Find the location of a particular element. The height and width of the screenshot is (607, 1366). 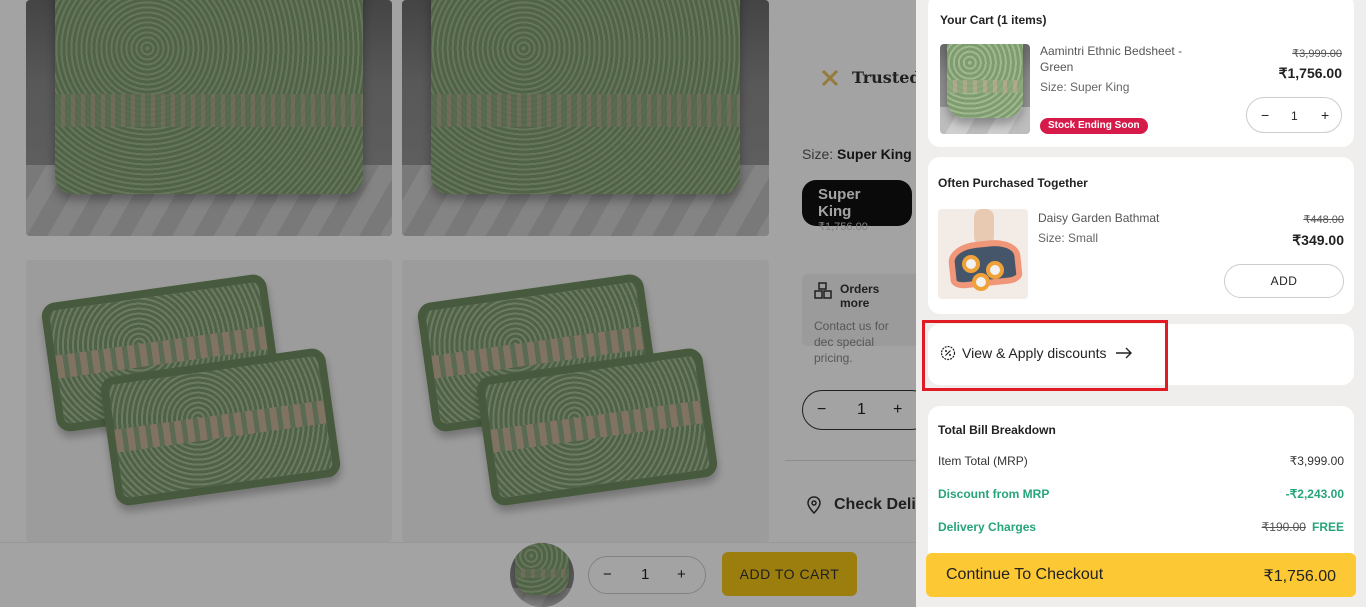

upsell-item-price-old: ₹448.00 is located at coordinates (1323, 220).